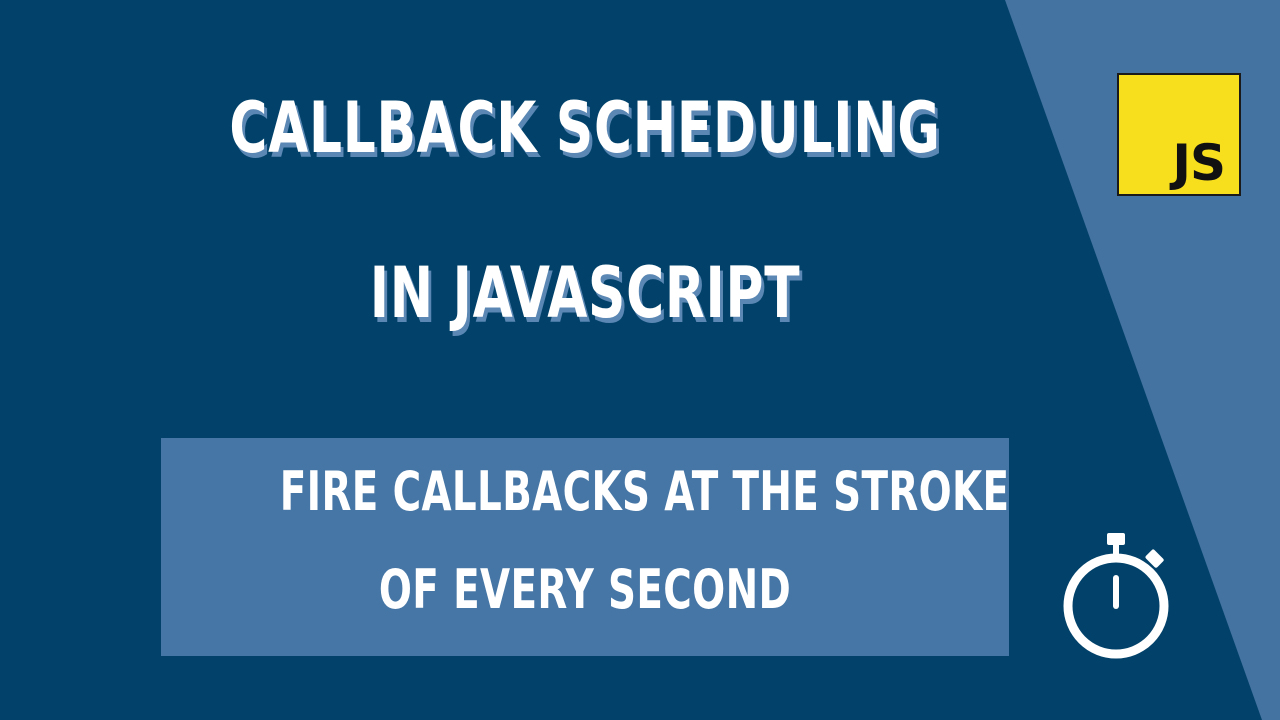 The height and width of the screenshot is (720, 1280). Describe the element at coordinates (585, 589) in the screenshot. I see `subtitle-line-2: OF EVERY SECOND` at that location.